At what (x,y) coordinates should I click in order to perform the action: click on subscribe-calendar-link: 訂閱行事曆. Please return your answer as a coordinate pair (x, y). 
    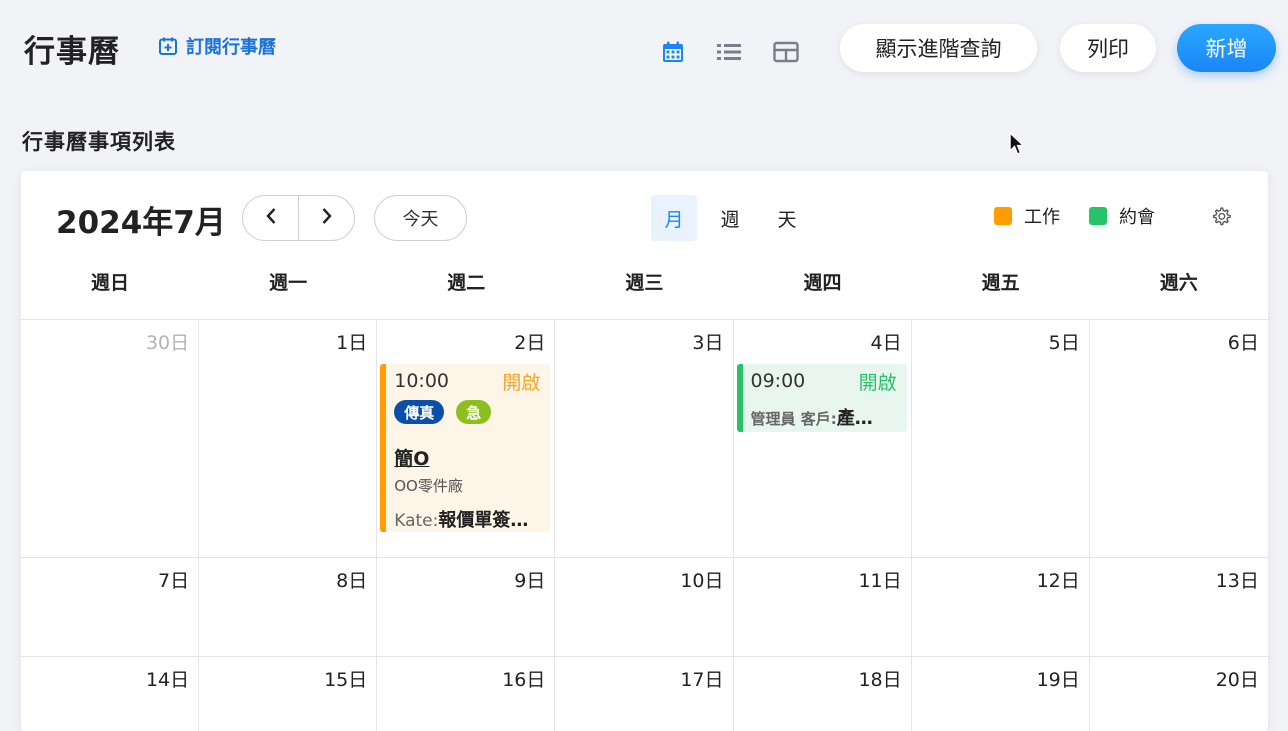
    Looking at the image, I should click on (217, 46).